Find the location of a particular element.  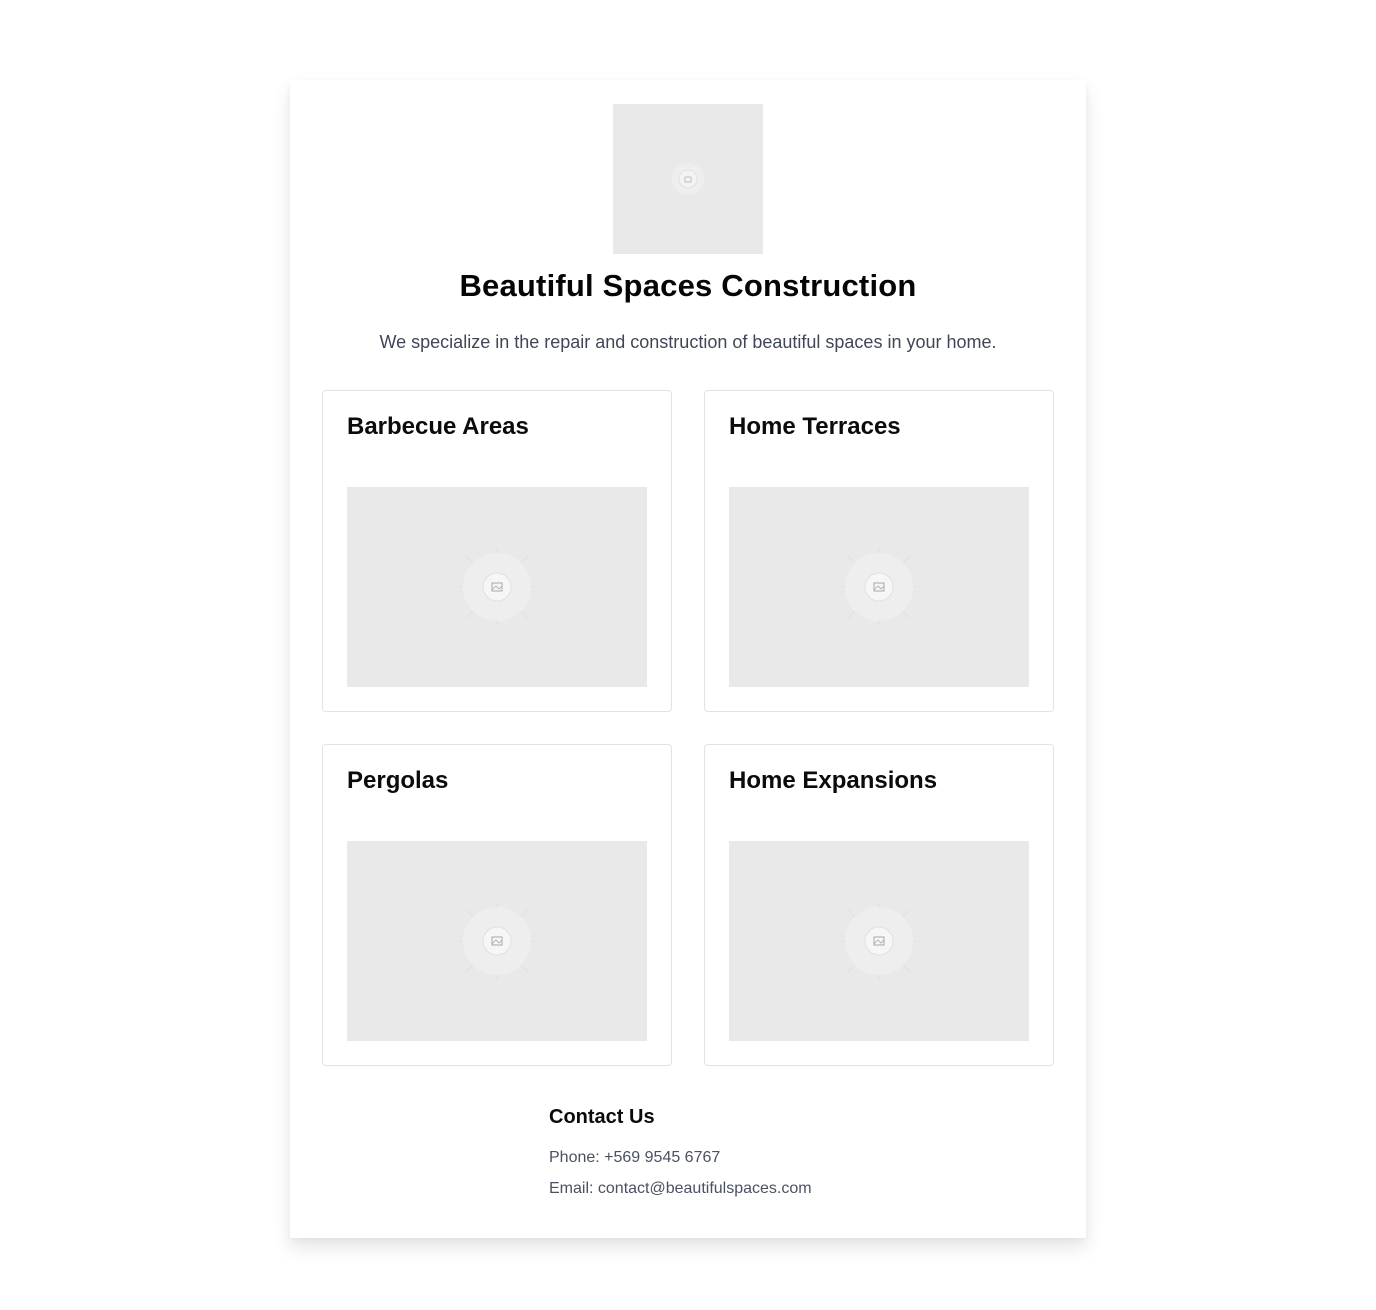

service-title: Barbecue Areas is located at coordinates (438, 426).